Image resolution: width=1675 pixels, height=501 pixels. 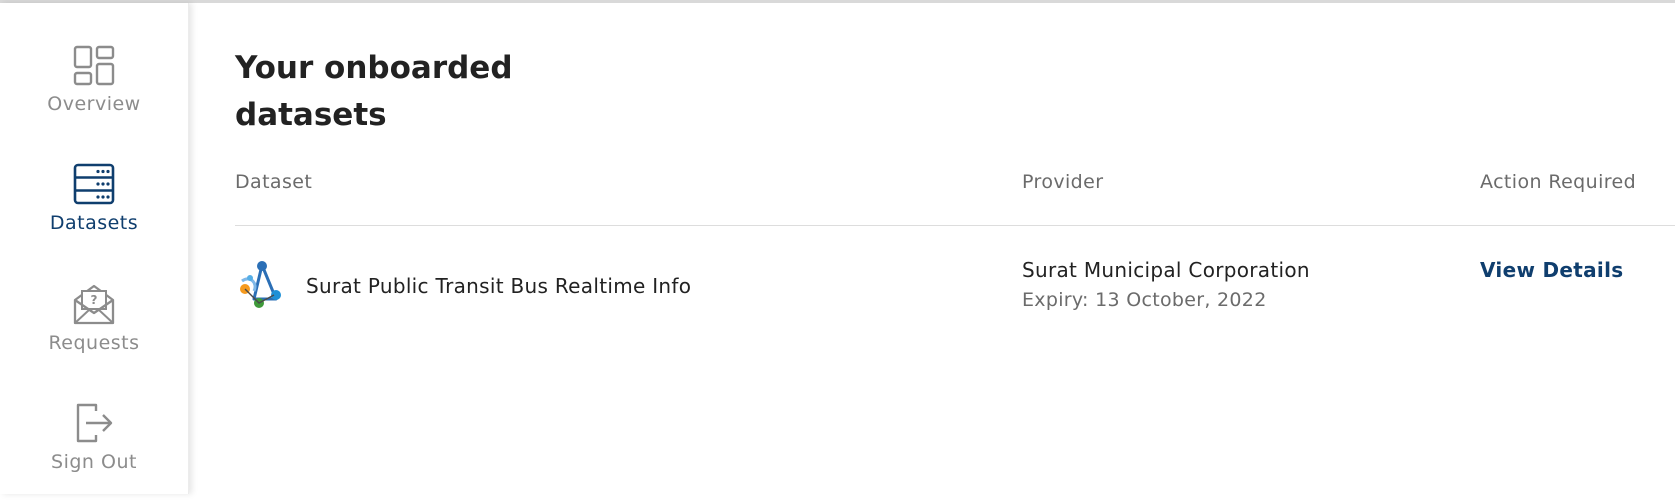 I want to click on sidebar-item-requests: ? Requests, so click(x=94, y=332).